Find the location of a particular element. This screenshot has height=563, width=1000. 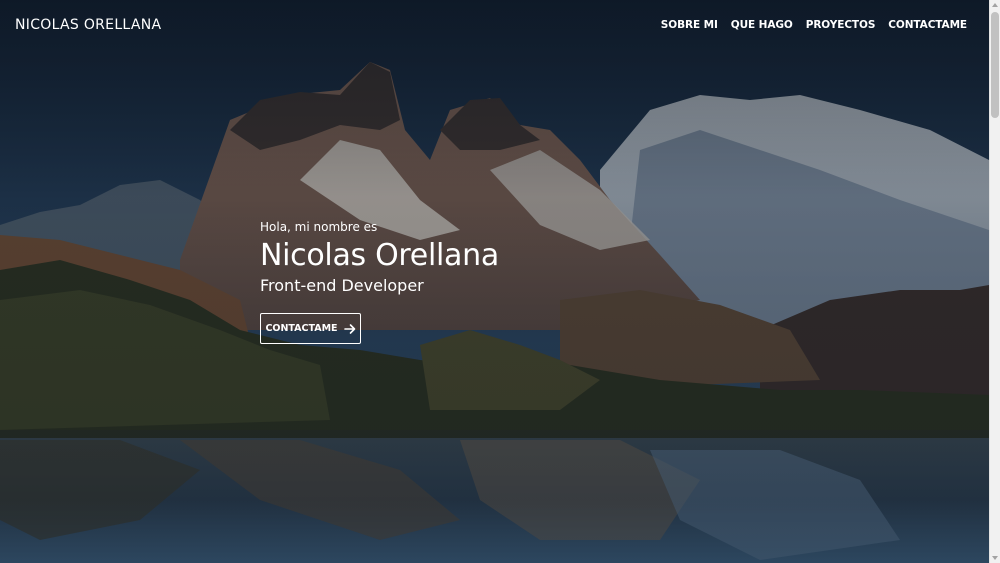

scroll-up-arrow-icon is located at coordinates (995, 5).